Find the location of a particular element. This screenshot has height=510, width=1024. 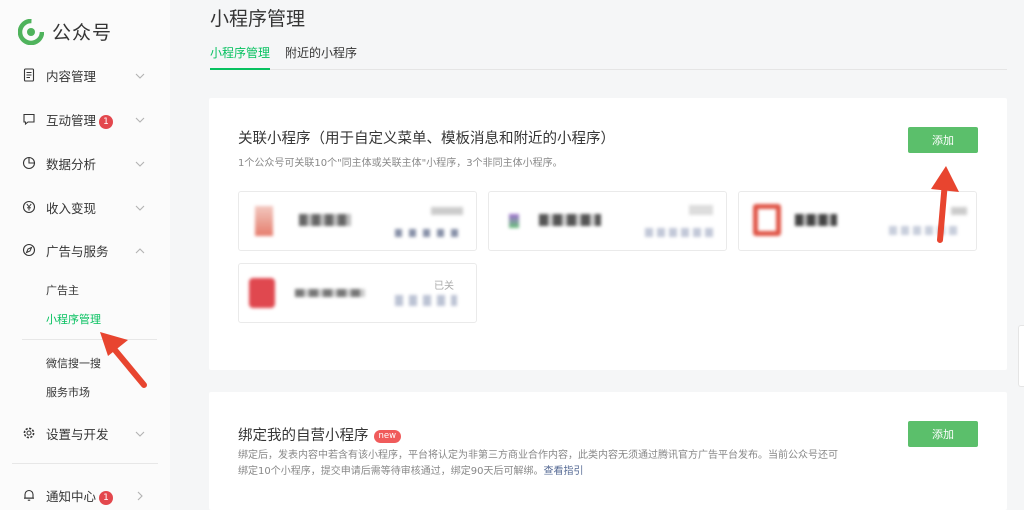

sidebar-item-monetization: 收入变现 is located at coordinates (85, 207).